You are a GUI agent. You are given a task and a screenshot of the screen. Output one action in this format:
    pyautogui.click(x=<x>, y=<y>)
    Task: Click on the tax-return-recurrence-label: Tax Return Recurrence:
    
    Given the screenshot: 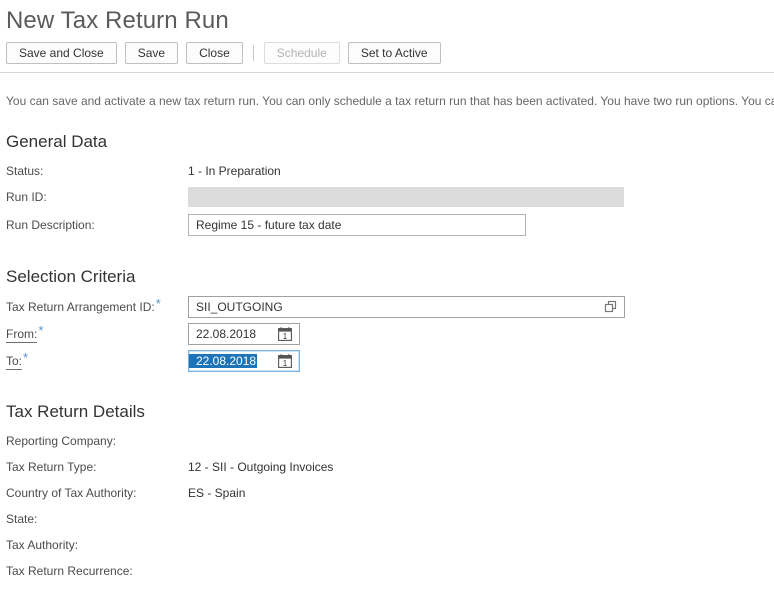 What is the action you would take?
    pyautogui.click(x=69, y=571)
    